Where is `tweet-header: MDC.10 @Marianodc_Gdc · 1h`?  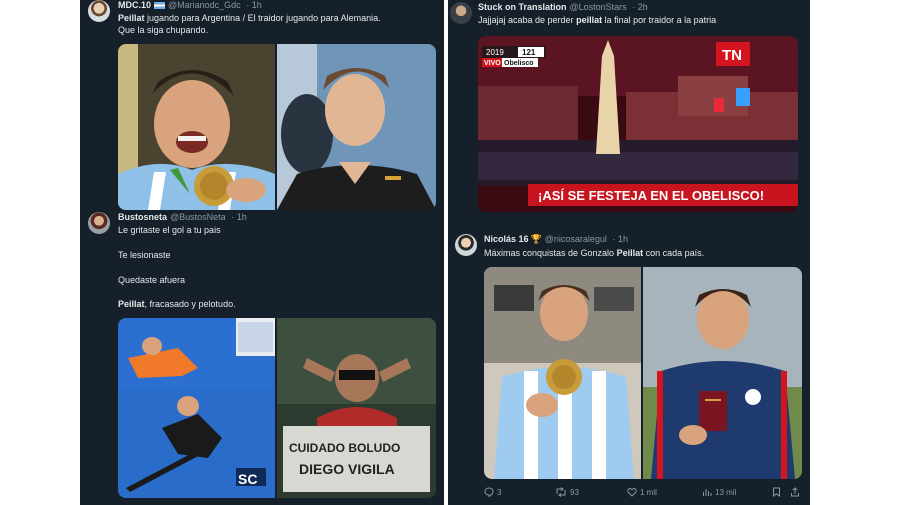
tweet-header: MDC.10 @Marianodc_Gdc · 1h is located at coordinates (190, 5).